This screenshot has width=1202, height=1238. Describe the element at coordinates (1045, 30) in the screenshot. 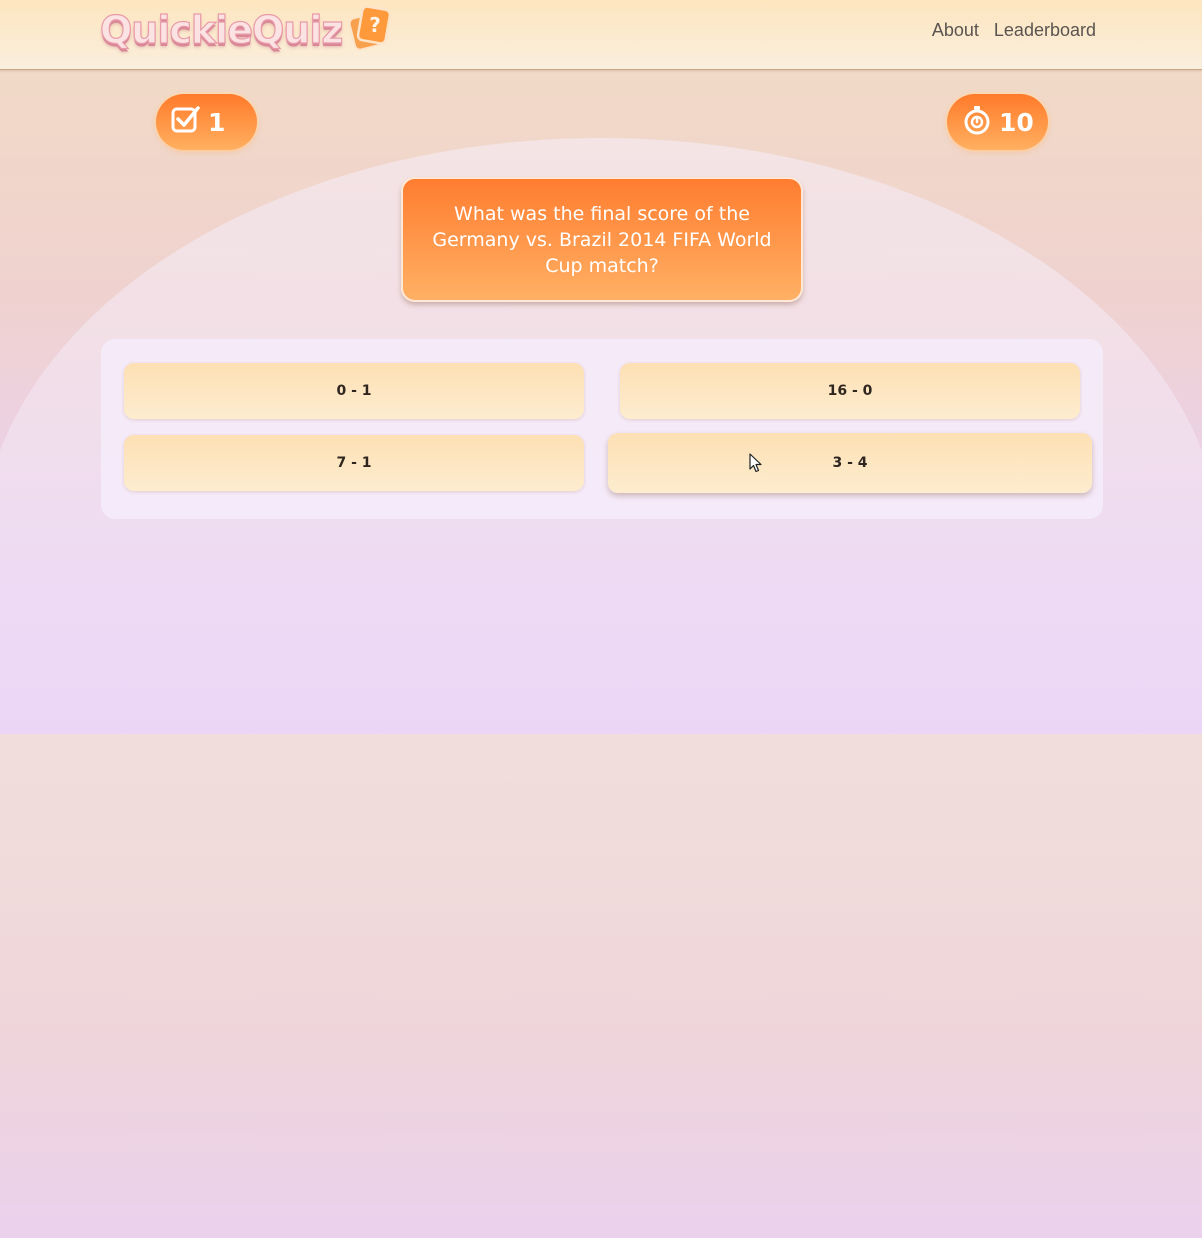

I see `nav-leaderboard-link: Leaderboard` at that location.